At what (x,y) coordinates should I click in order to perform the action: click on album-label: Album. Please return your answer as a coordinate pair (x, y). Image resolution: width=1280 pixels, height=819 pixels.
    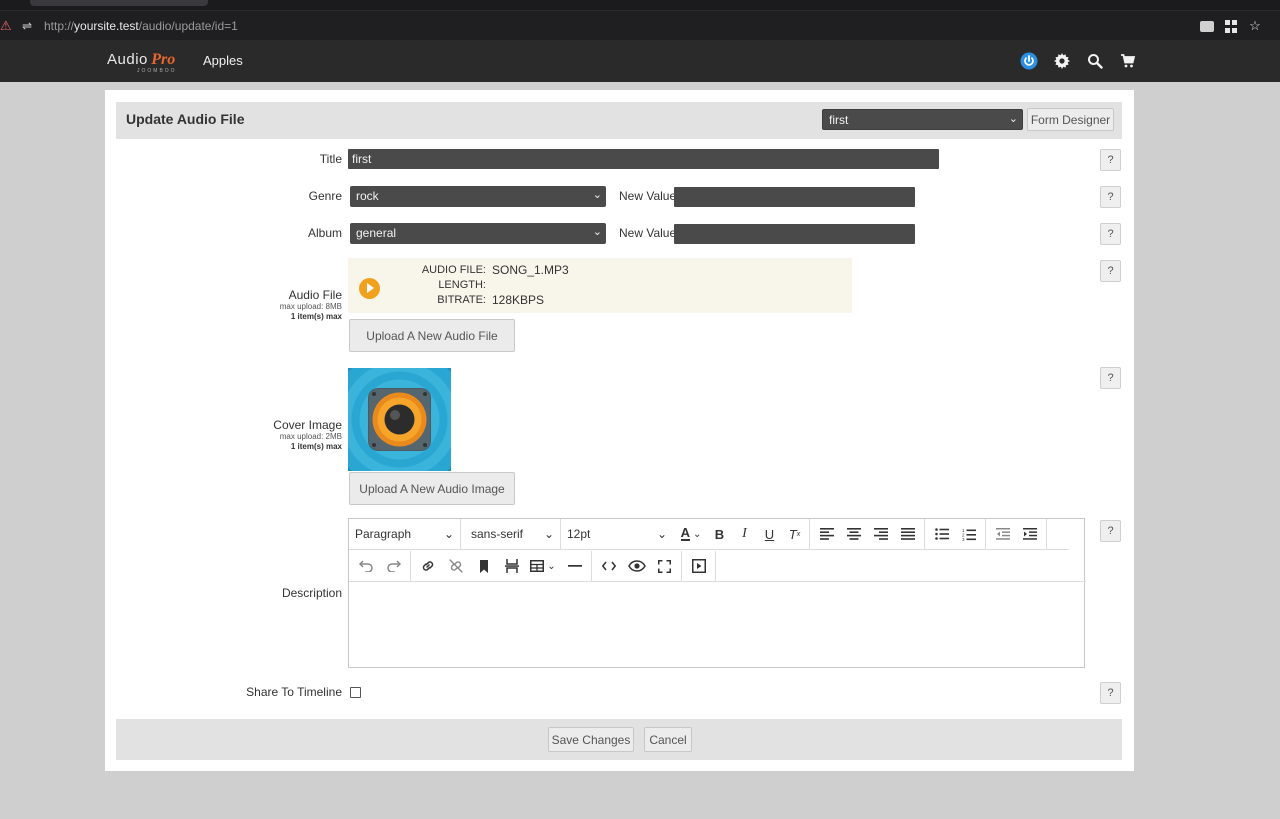
    Looking at the image, I should click on (324, 233).